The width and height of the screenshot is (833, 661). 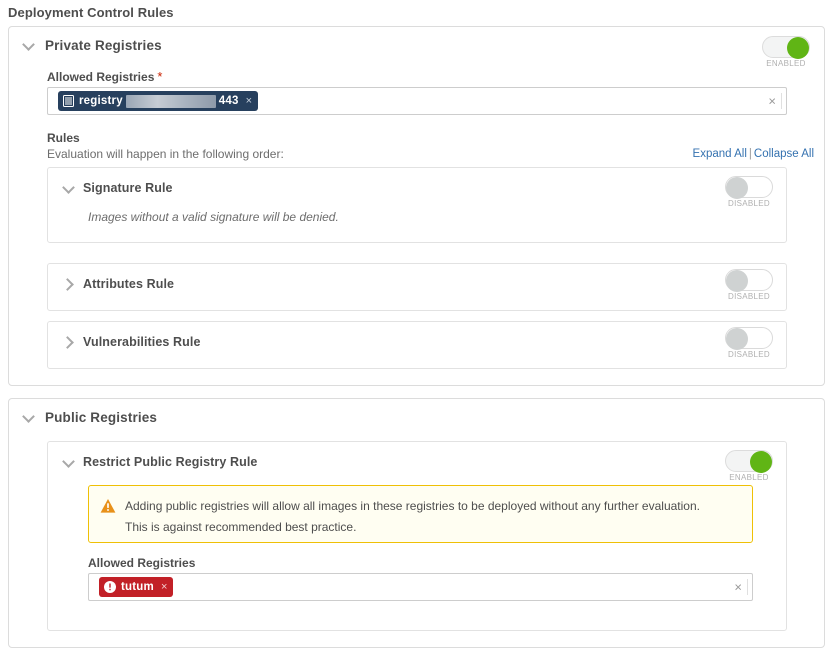 I want to click on private-registries-header: Private Registries, so click(x=92, y=45).